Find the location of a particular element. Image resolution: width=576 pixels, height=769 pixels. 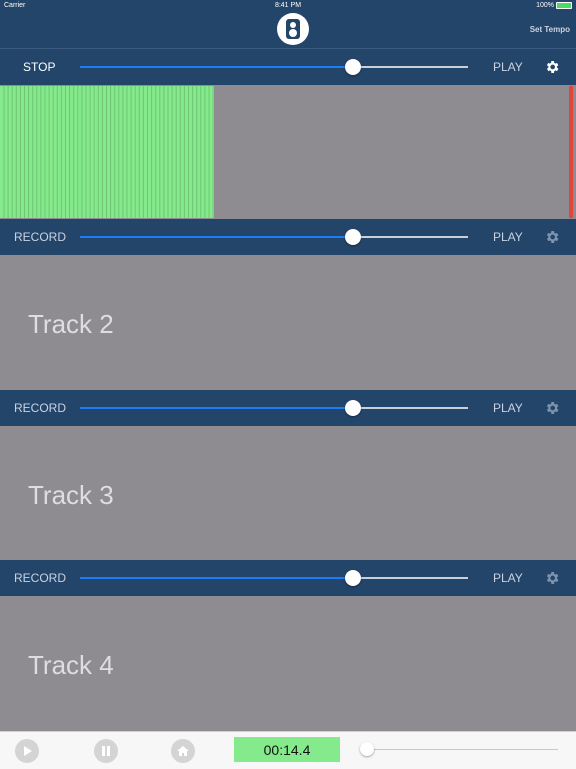

track-4-volume-slider is located at coordinates (274, 578).